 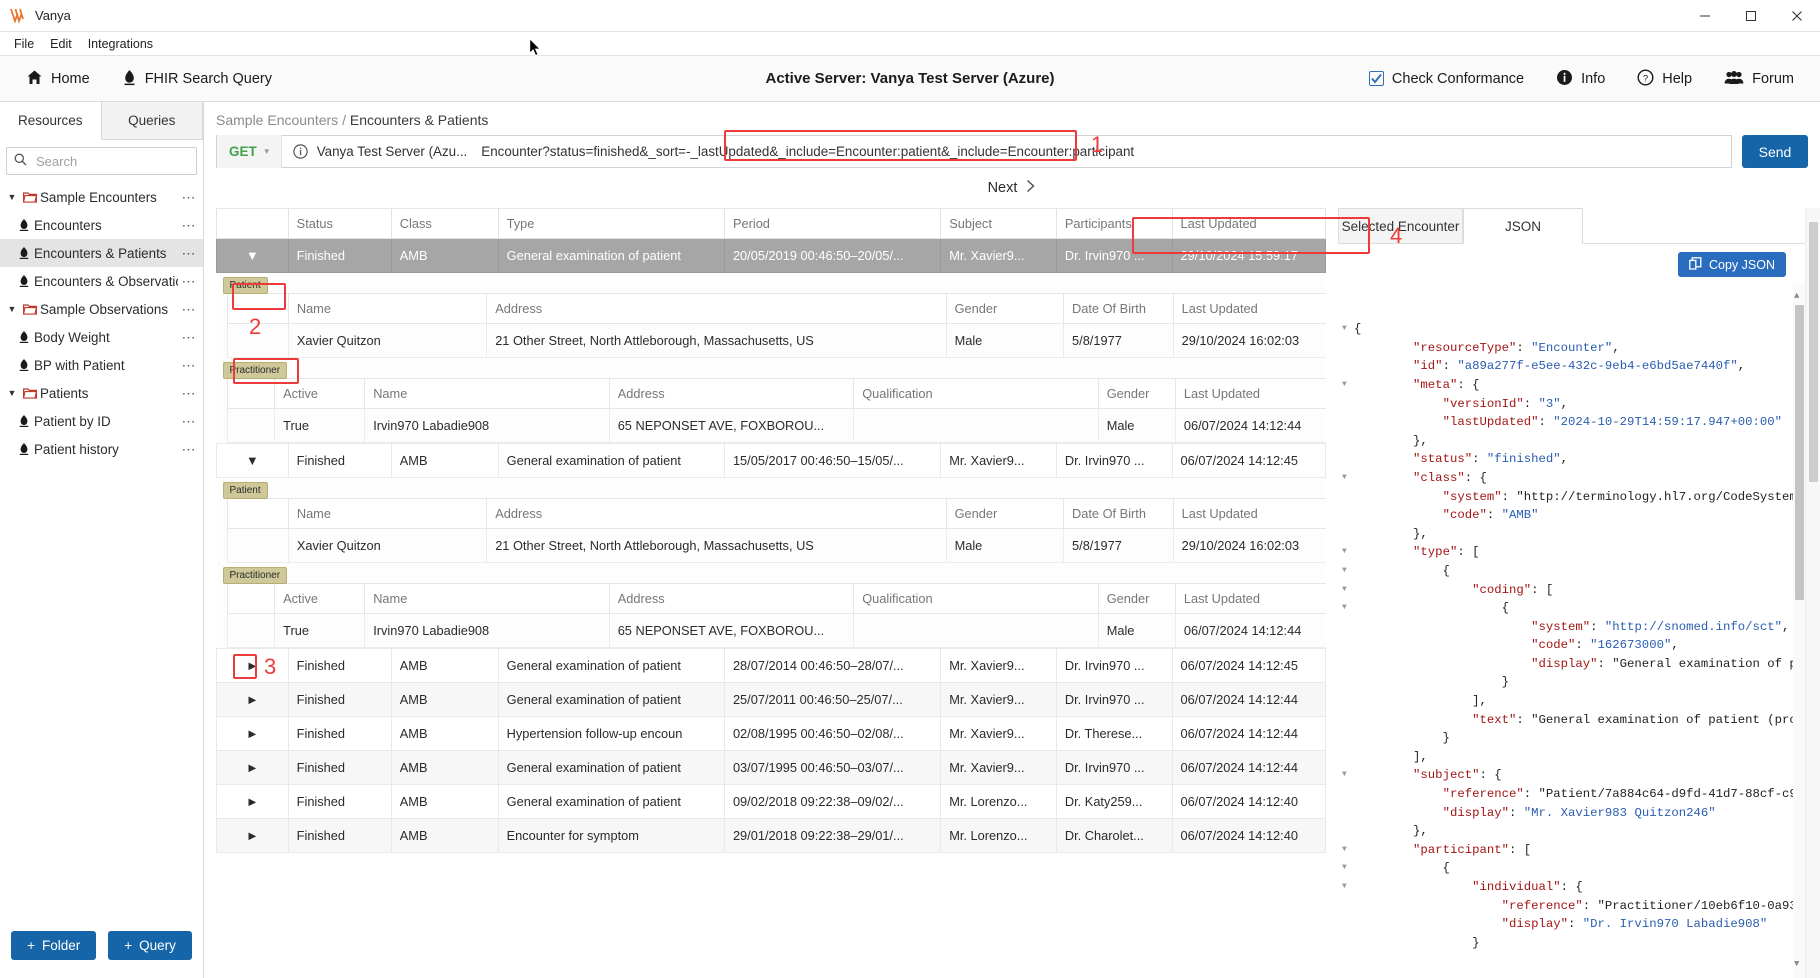 I want to click on menu-edit: Edit, so click(x=61, y=44).